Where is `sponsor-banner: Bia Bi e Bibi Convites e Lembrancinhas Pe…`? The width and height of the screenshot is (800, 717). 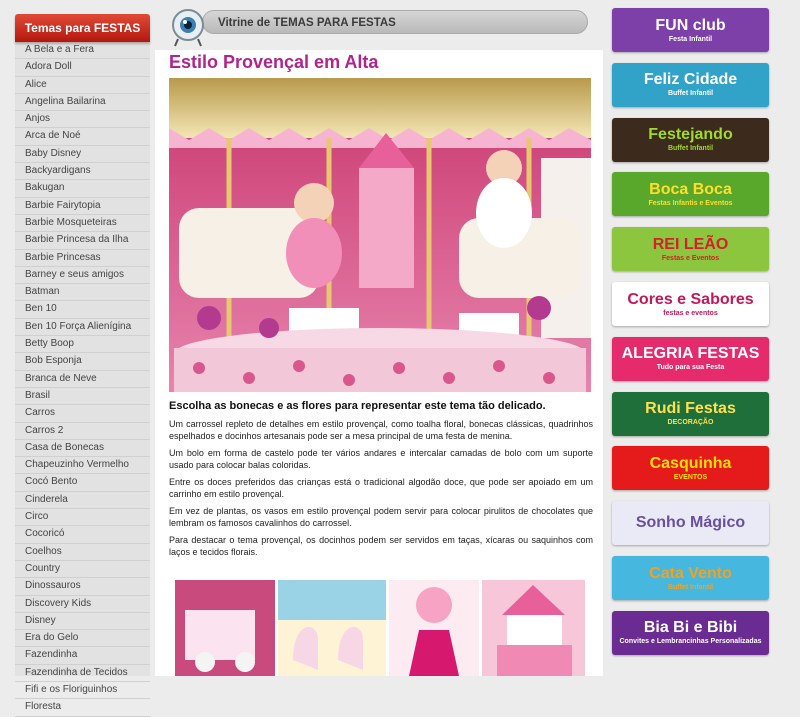 sponsor-banner: Bia Bi e Bibi Convites e Lembrancinhas Pe… is located at coordinates (690, 632).